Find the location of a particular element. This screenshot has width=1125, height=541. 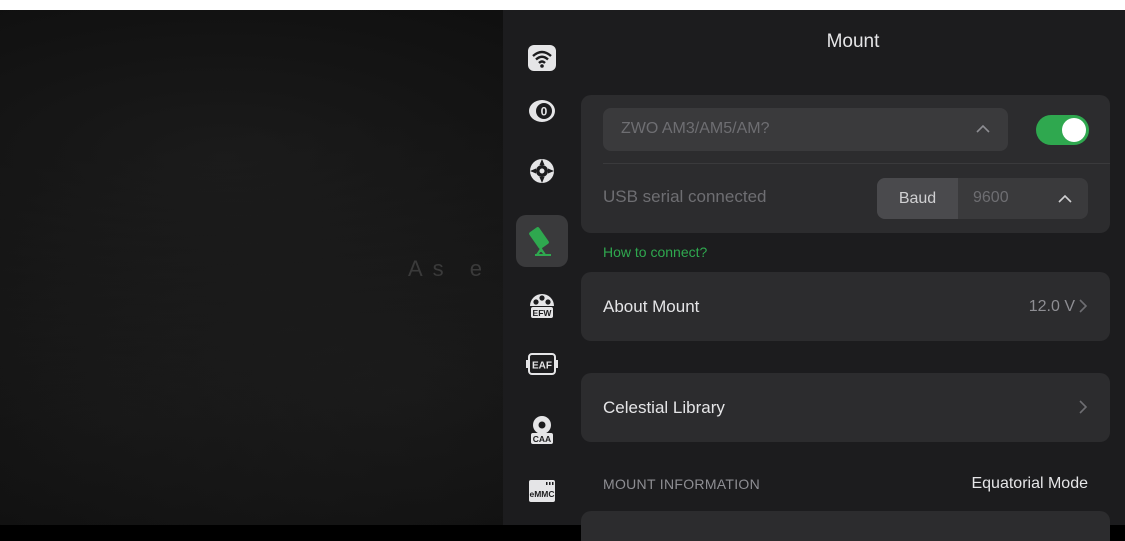

mount-information-card is located at coordinates (845, 526).